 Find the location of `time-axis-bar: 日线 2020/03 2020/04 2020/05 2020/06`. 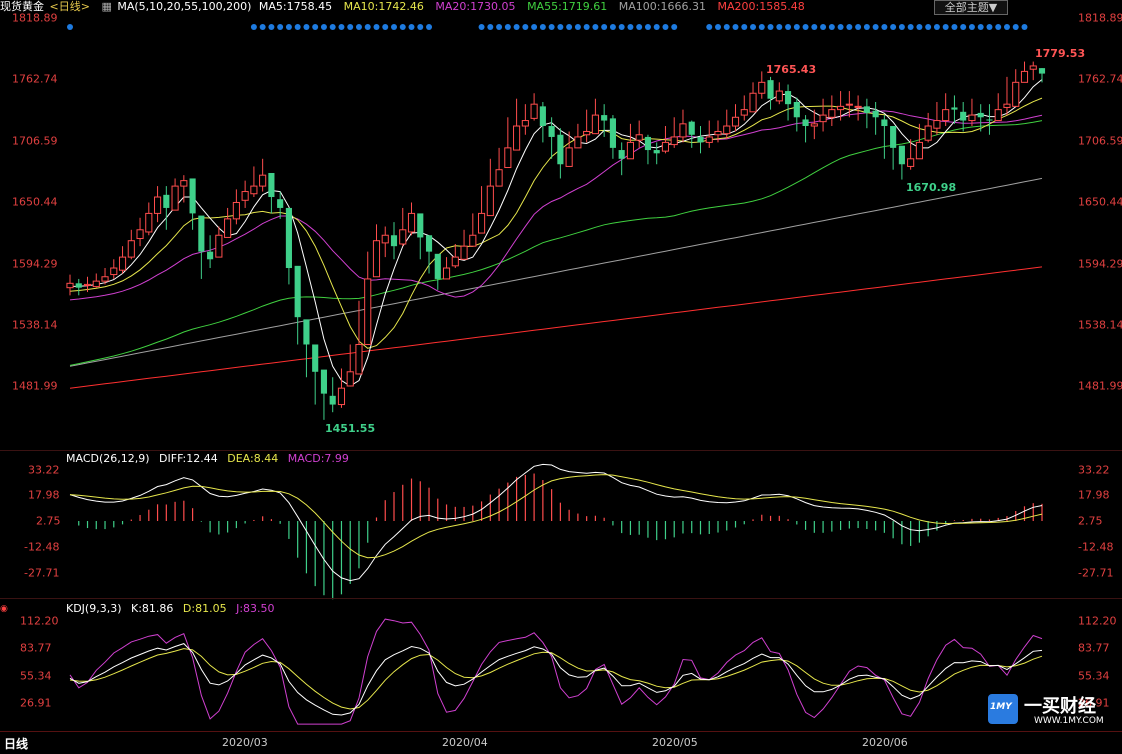

time-axis-bar: 日线 2020/03 2020/04 2020/05 2020/06 is located at coordinates (561, 742).